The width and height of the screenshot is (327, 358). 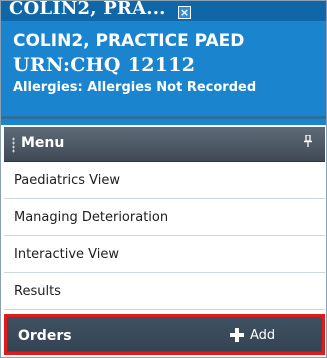 I want to click on pin-icon-graphic, so click(x=308, y=140).